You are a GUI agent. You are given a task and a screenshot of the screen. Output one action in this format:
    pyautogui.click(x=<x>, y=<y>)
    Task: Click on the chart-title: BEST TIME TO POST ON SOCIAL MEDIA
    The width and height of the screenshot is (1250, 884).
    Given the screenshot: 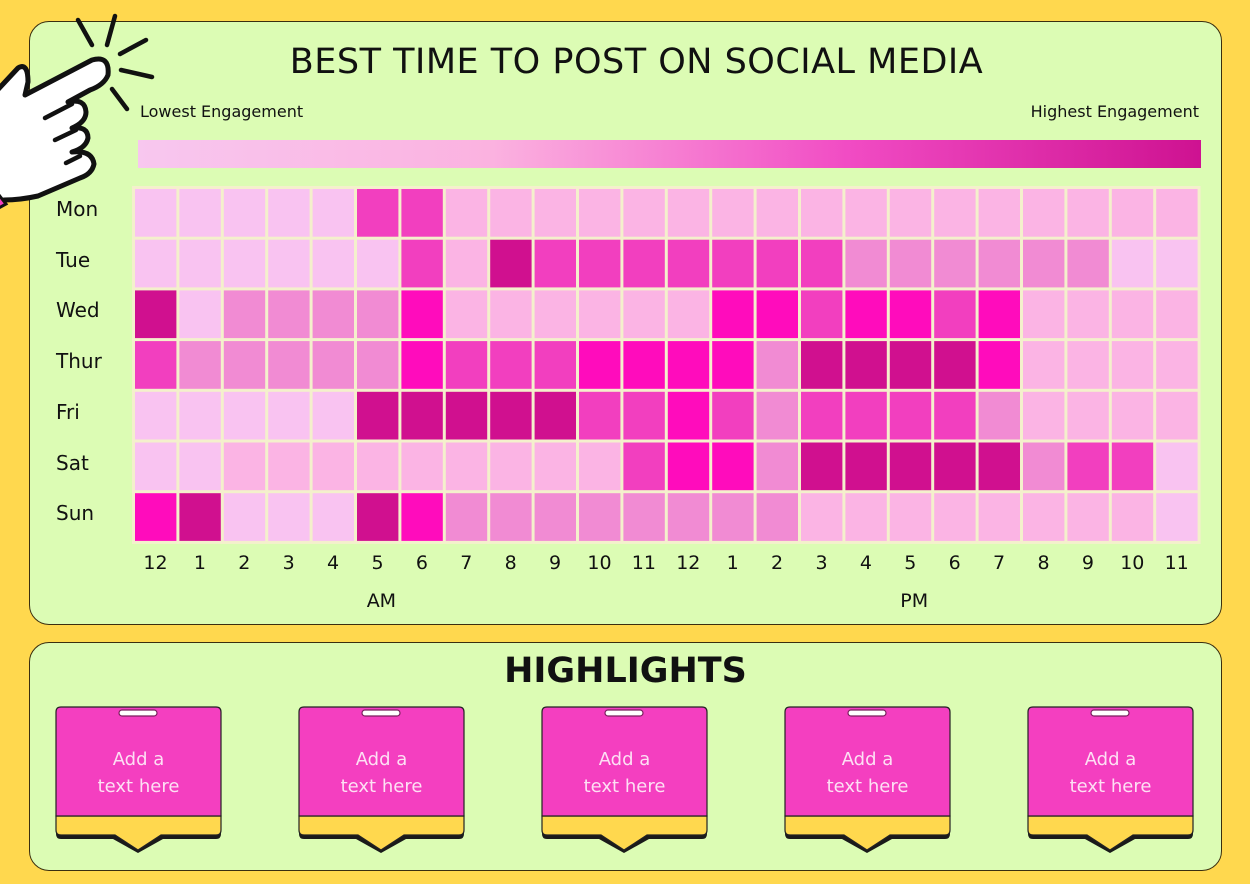 What is the action you would take?
    pyautogui.click(x=636, y=62)
    